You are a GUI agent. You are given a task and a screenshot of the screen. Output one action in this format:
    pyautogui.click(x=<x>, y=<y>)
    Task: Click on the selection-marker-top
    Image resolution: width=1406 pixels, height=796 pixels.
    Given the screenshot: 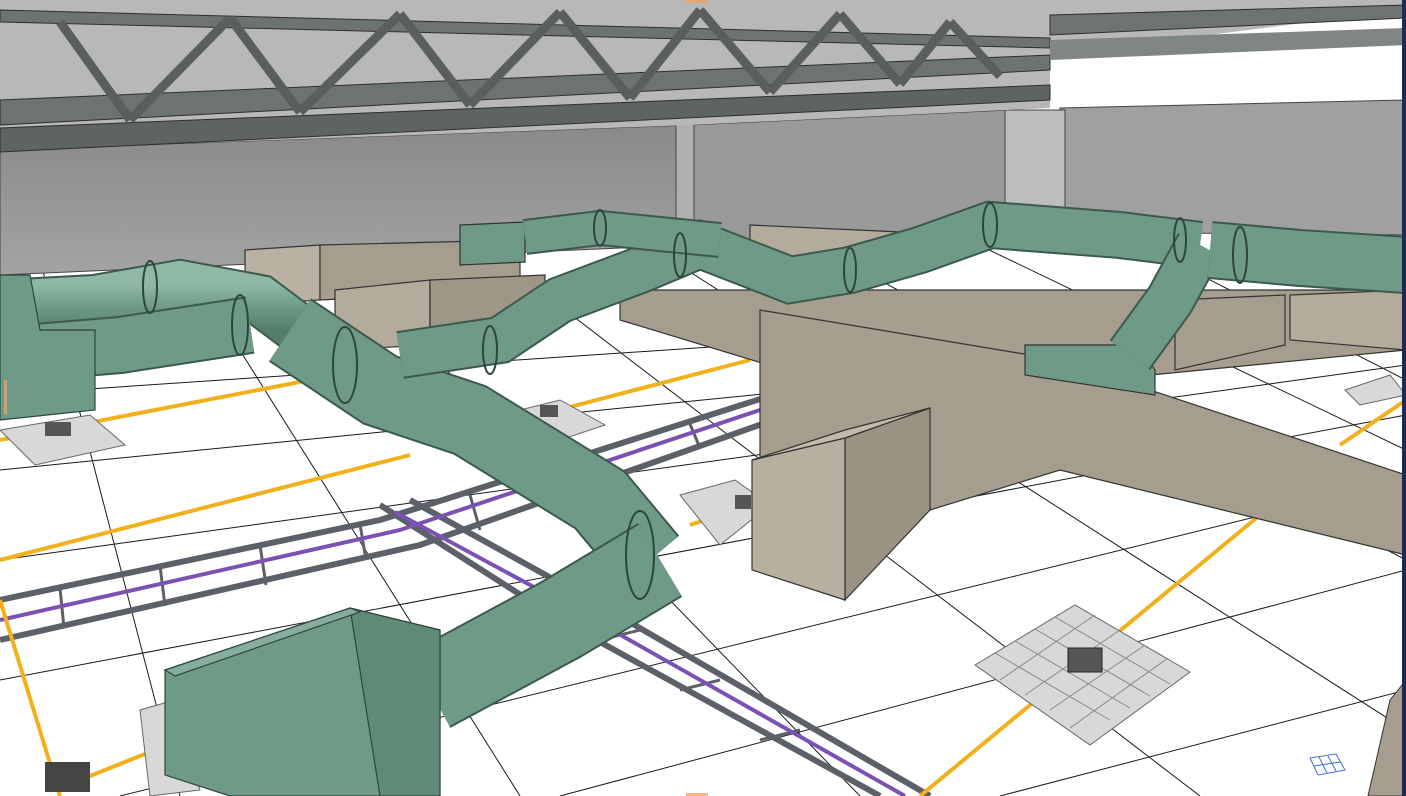 What is the action you would take?
    pyautogui.click(x=697, y=1)
    